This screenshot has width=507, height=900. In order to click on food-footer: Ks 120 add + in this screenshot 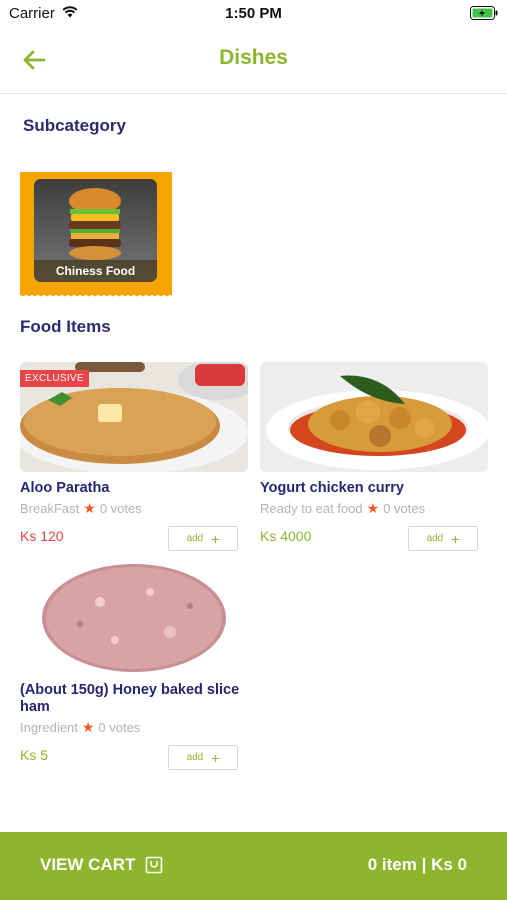, I will do `click(134, 539)`.